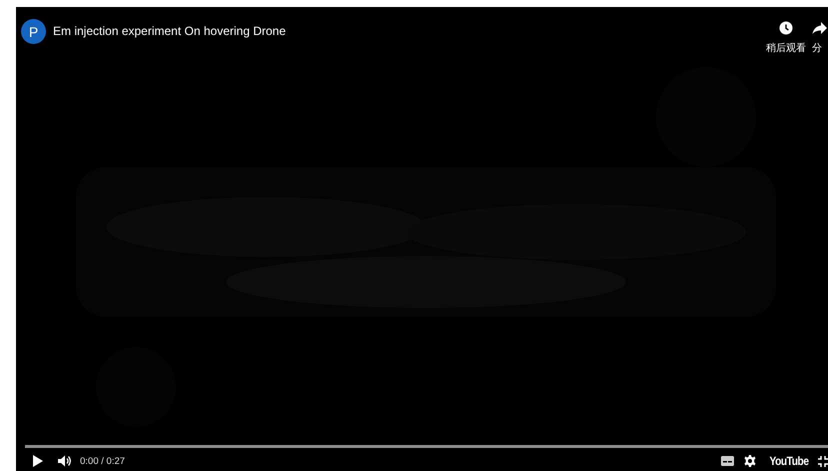  I want to click on share-button: 分, so click(820, 38).